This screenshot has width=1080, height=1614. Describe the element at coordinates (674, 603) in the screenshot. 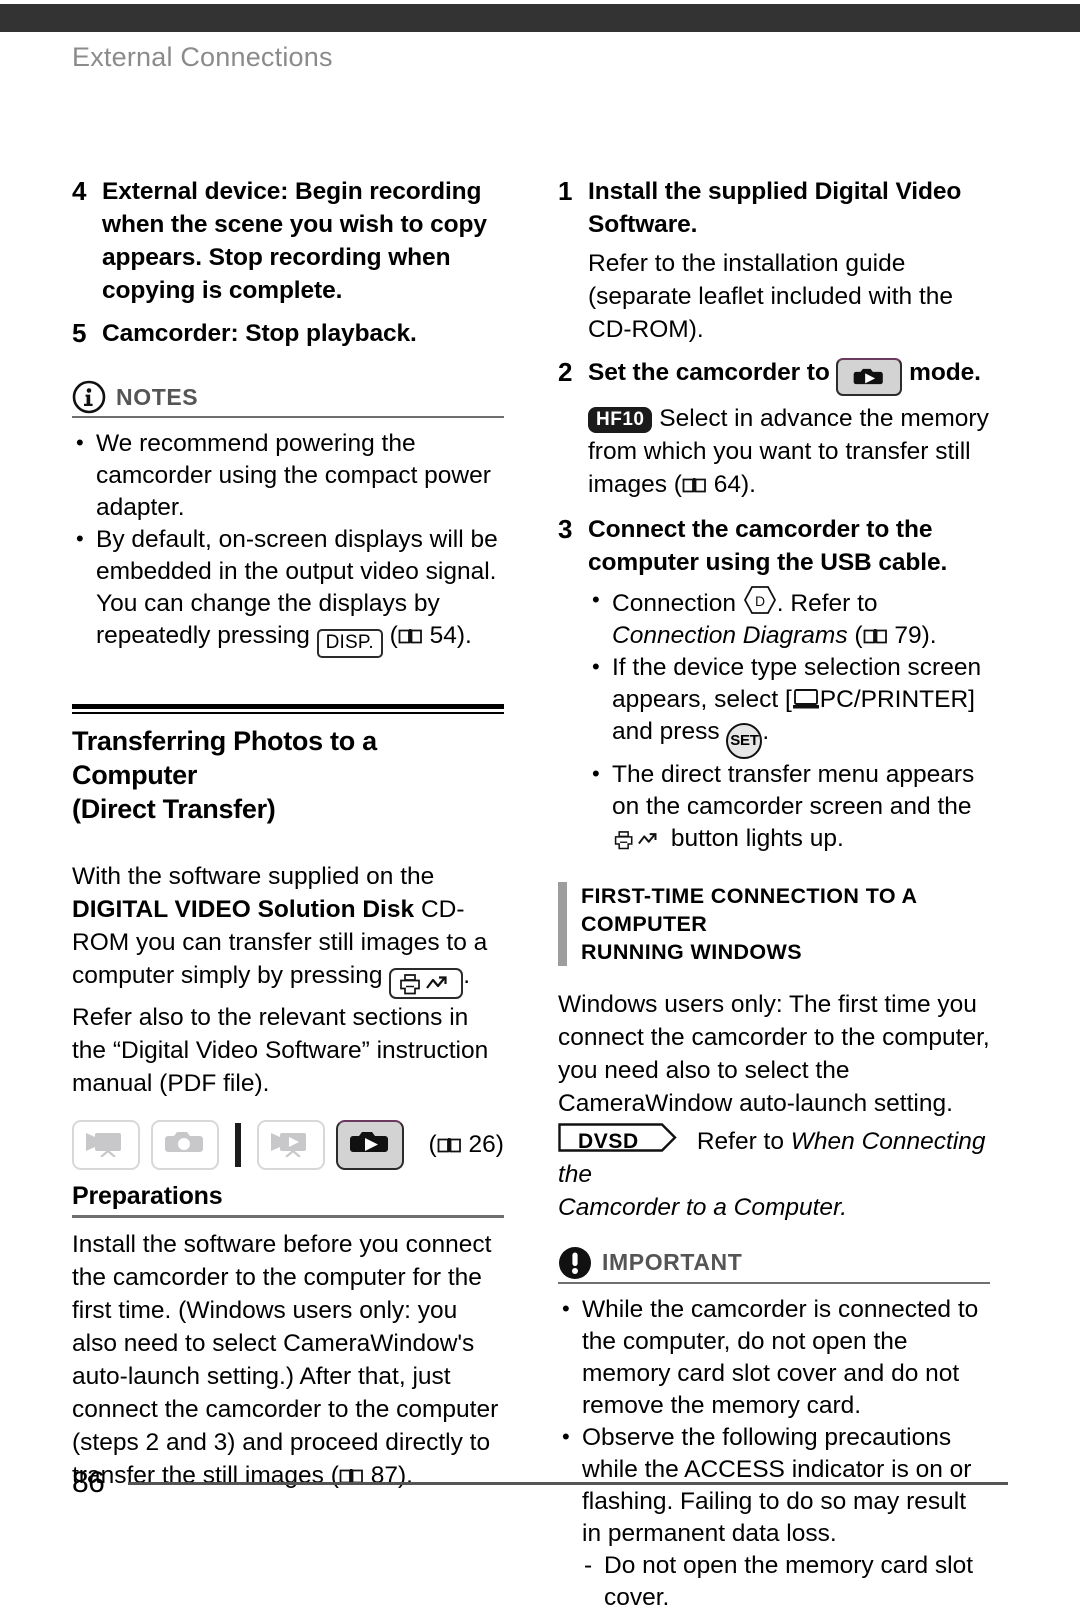

I see `step3-b1-pre: Connection` at that location.